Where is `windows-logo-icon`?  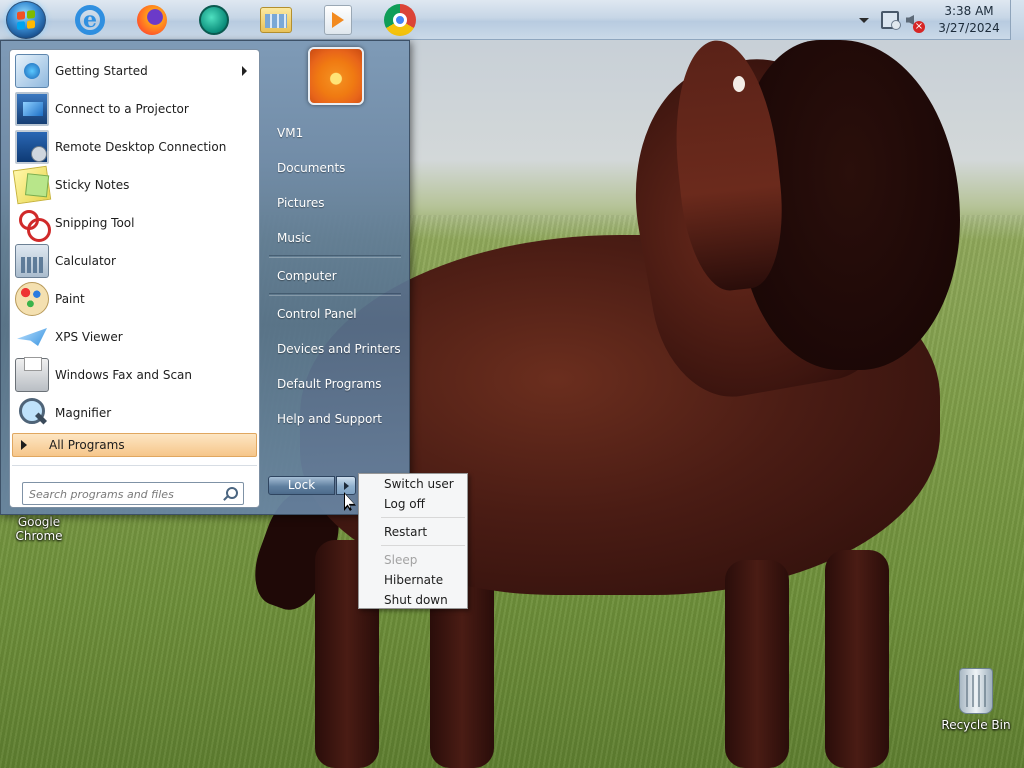 windows-logo-icon is located at coordinates (26, 20).